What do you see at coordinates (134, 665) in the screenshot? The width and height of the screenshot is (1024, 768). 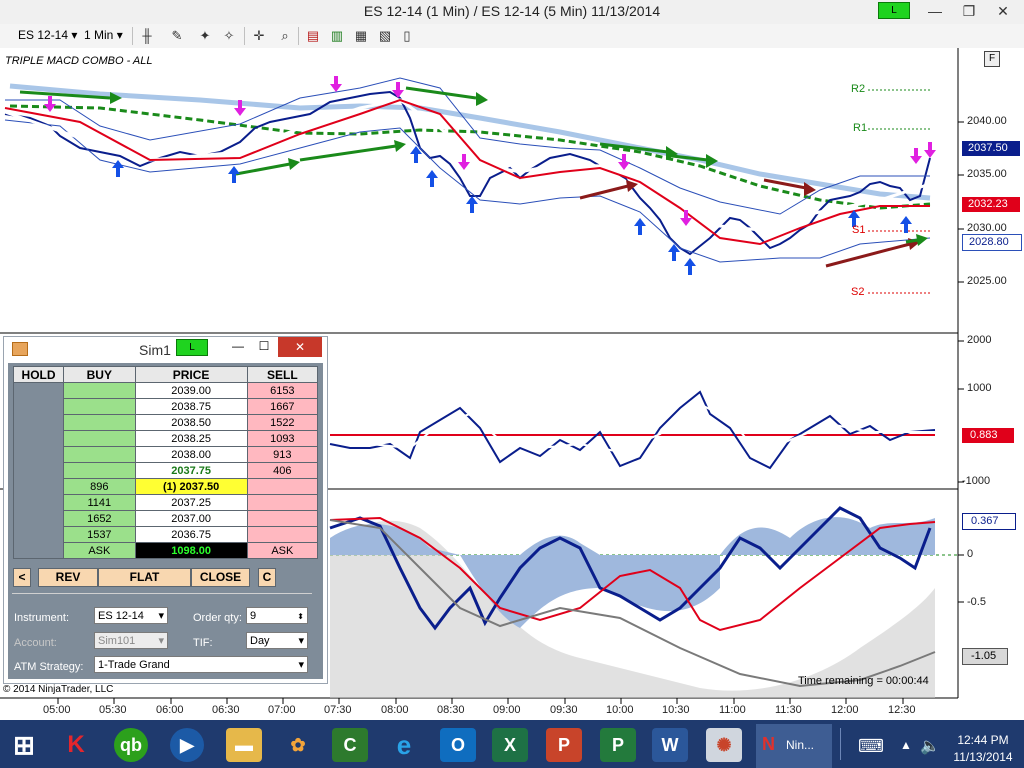 I see `atm-strategy-value: 1-Trade Grand` at bounding box center [134, 665].